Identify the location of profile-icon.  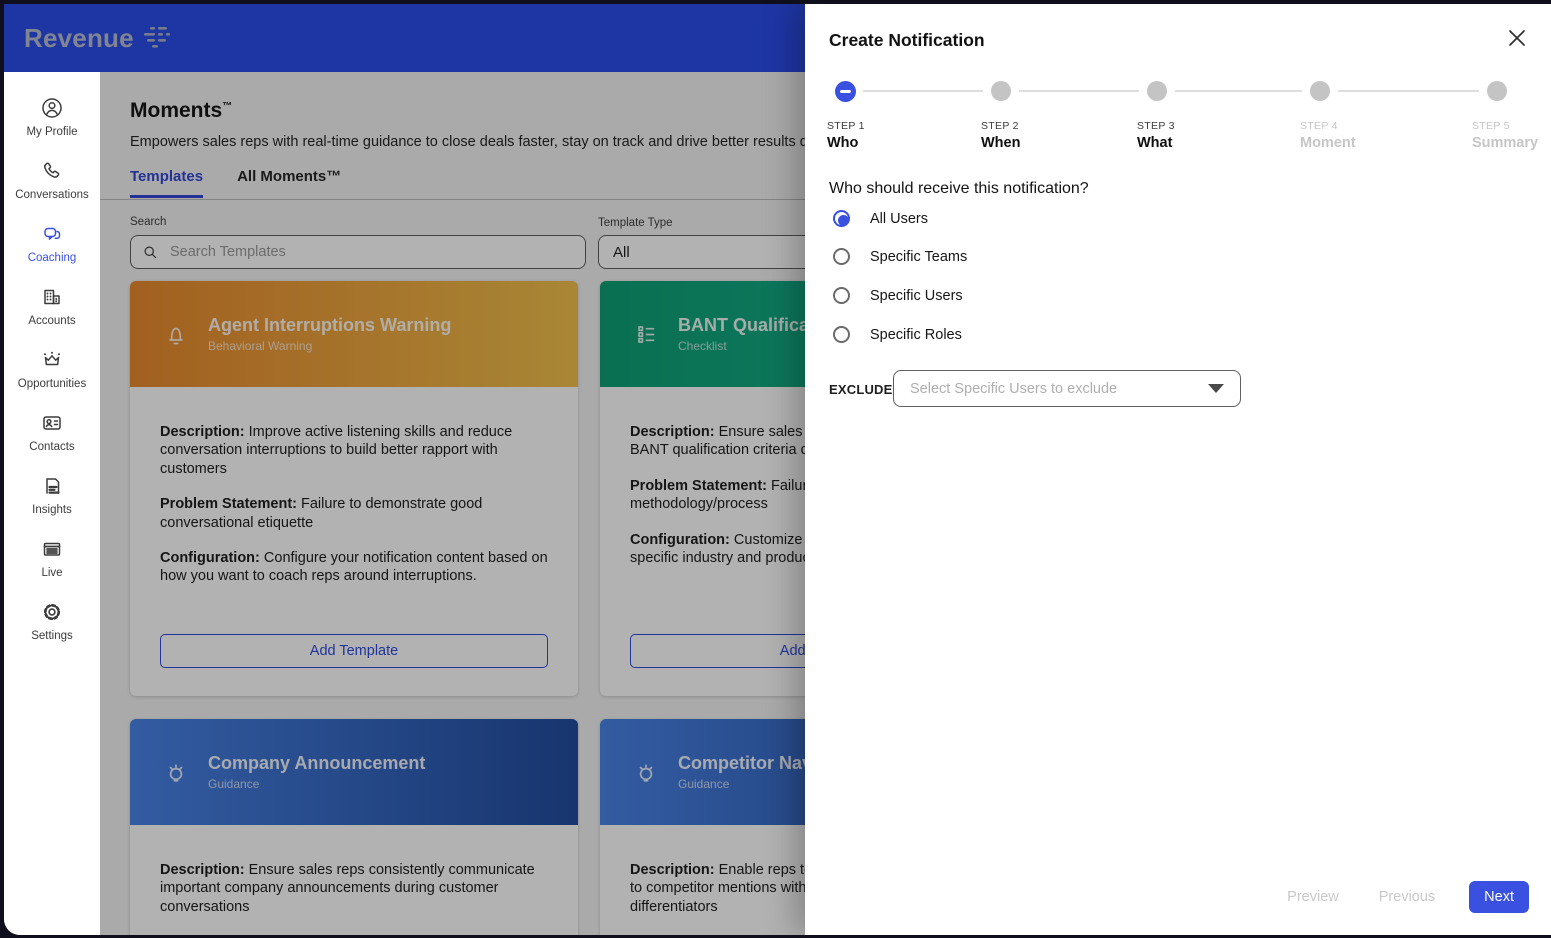
(52, 108).